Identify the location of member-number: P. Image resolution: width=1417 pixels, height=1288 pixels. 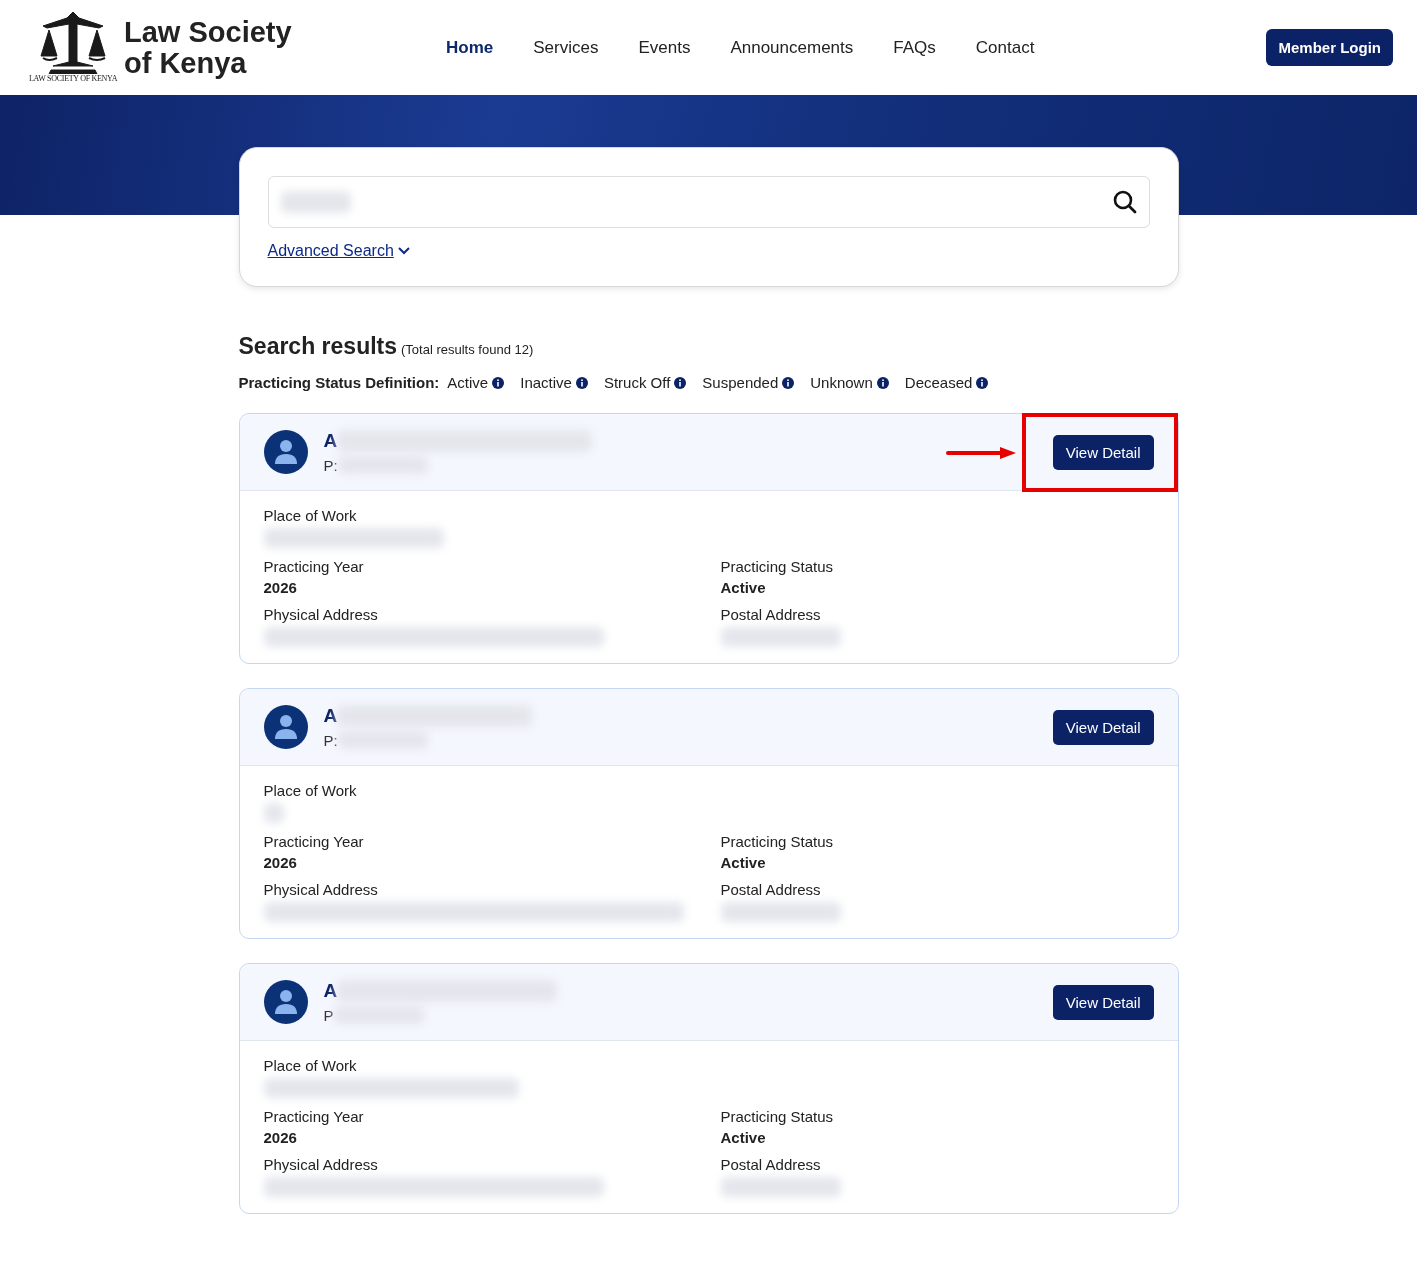
(328, 1015).